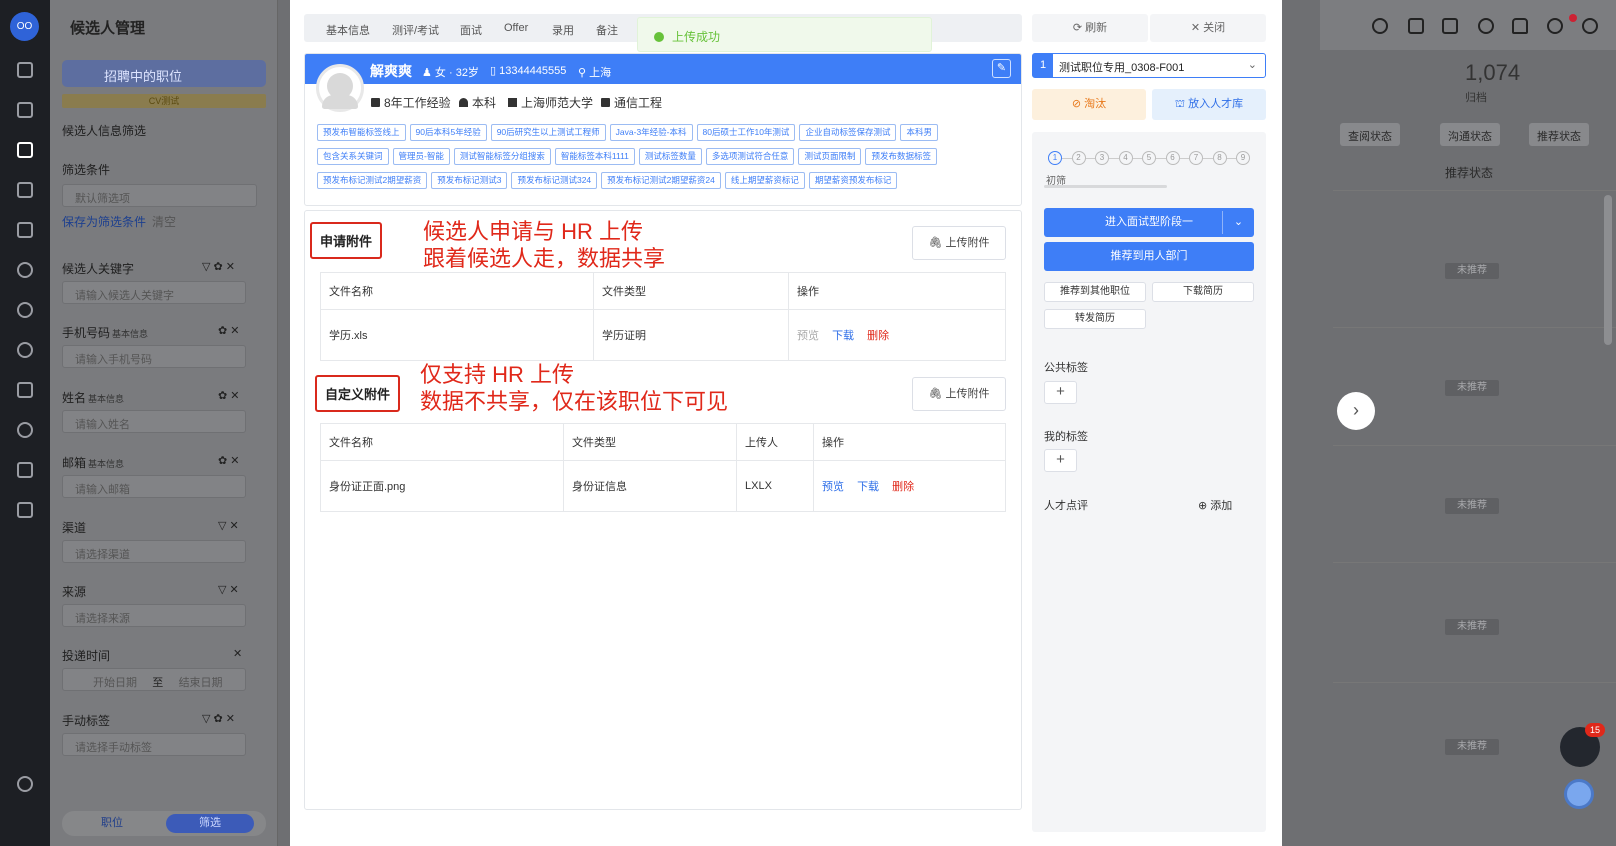 The image size is (1616, 846). I want to click on recommend-dept-button: 推荐到用人部门, so click(1149, 256).